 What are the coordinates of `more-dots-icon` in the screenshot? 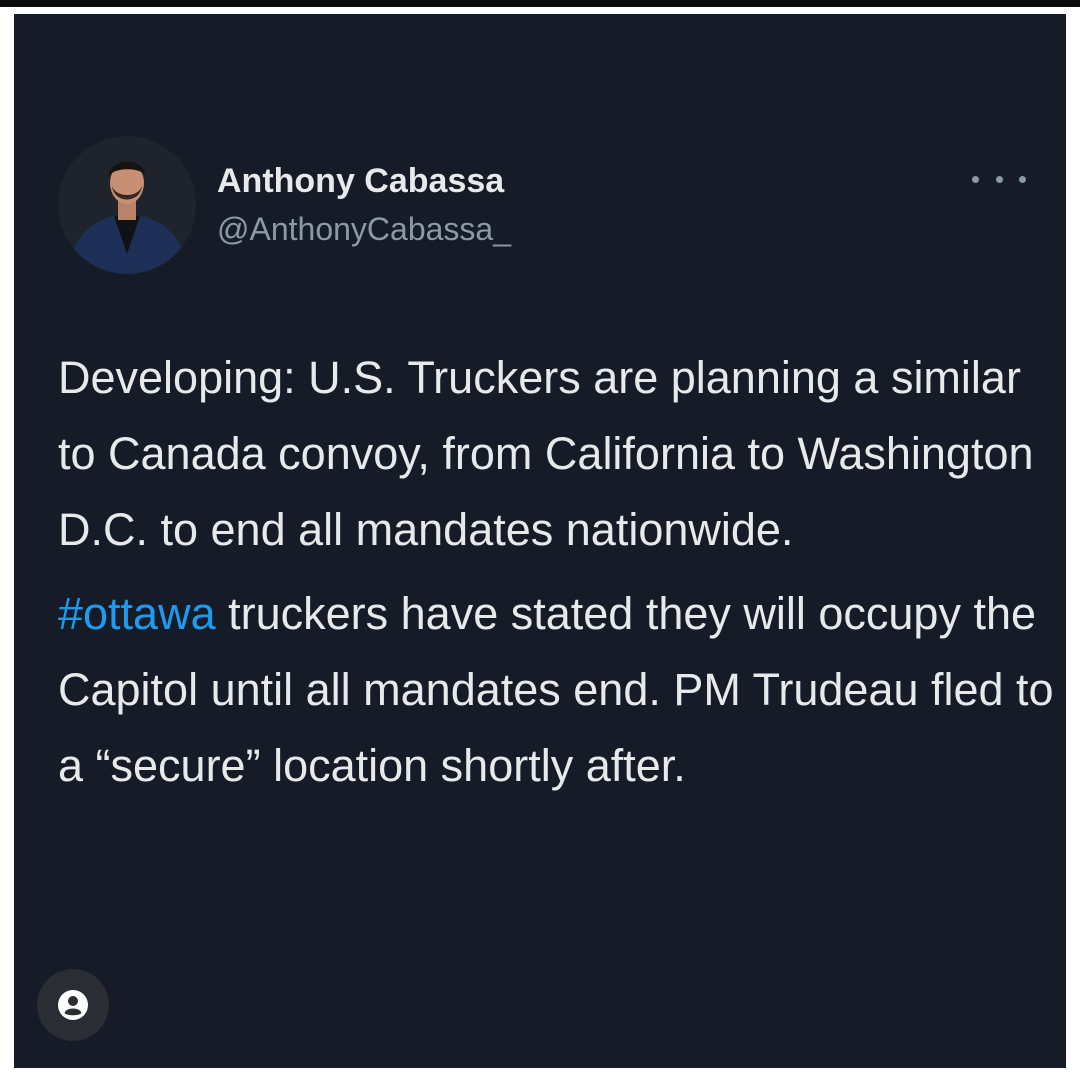 It's located at (999, 179).